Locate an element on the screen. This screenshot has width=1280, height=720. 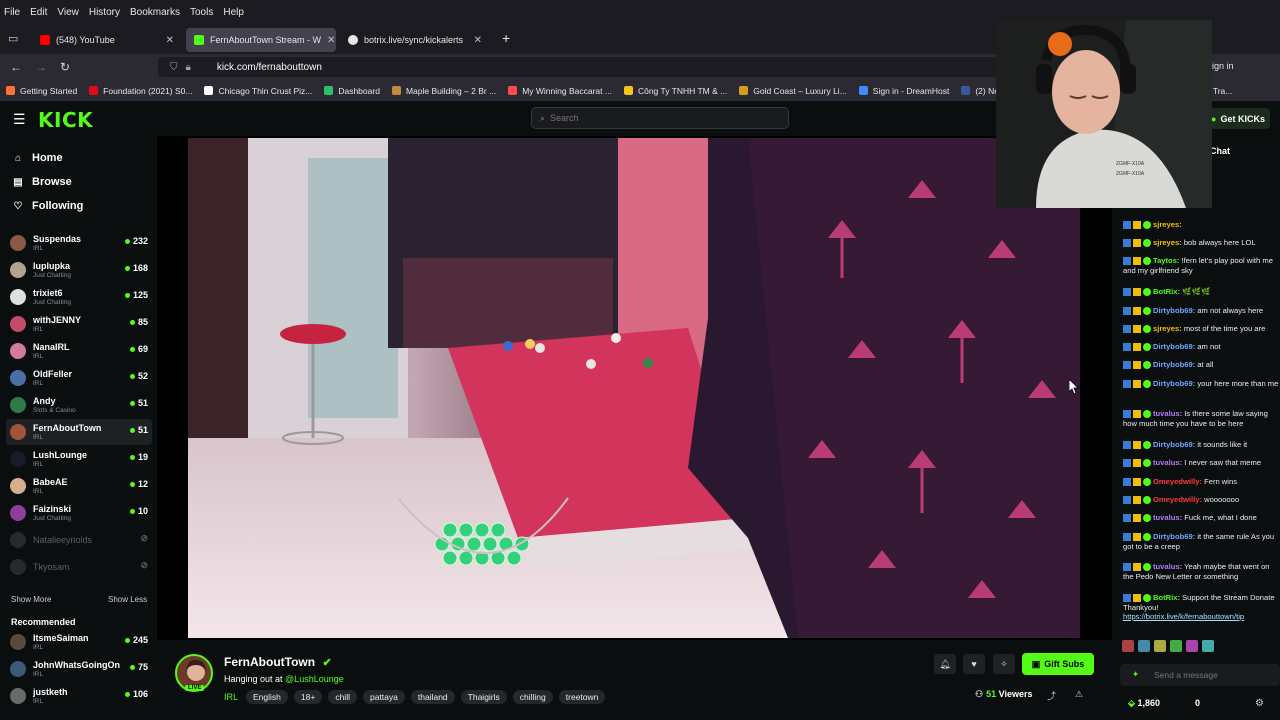
menu-item-file: File is located at coordinates (12, 12).